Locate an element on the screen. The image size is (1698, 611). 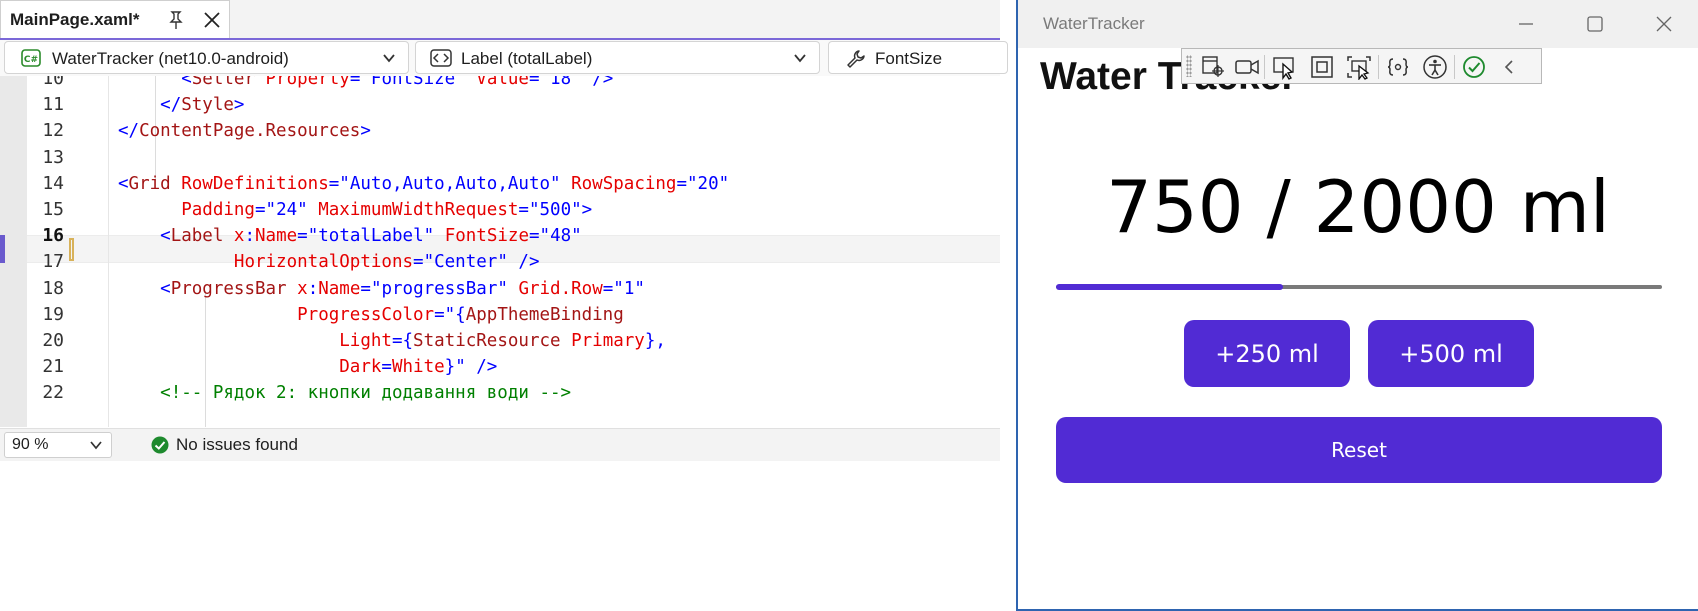
code-token: </ is located at coordinates (129, 131).